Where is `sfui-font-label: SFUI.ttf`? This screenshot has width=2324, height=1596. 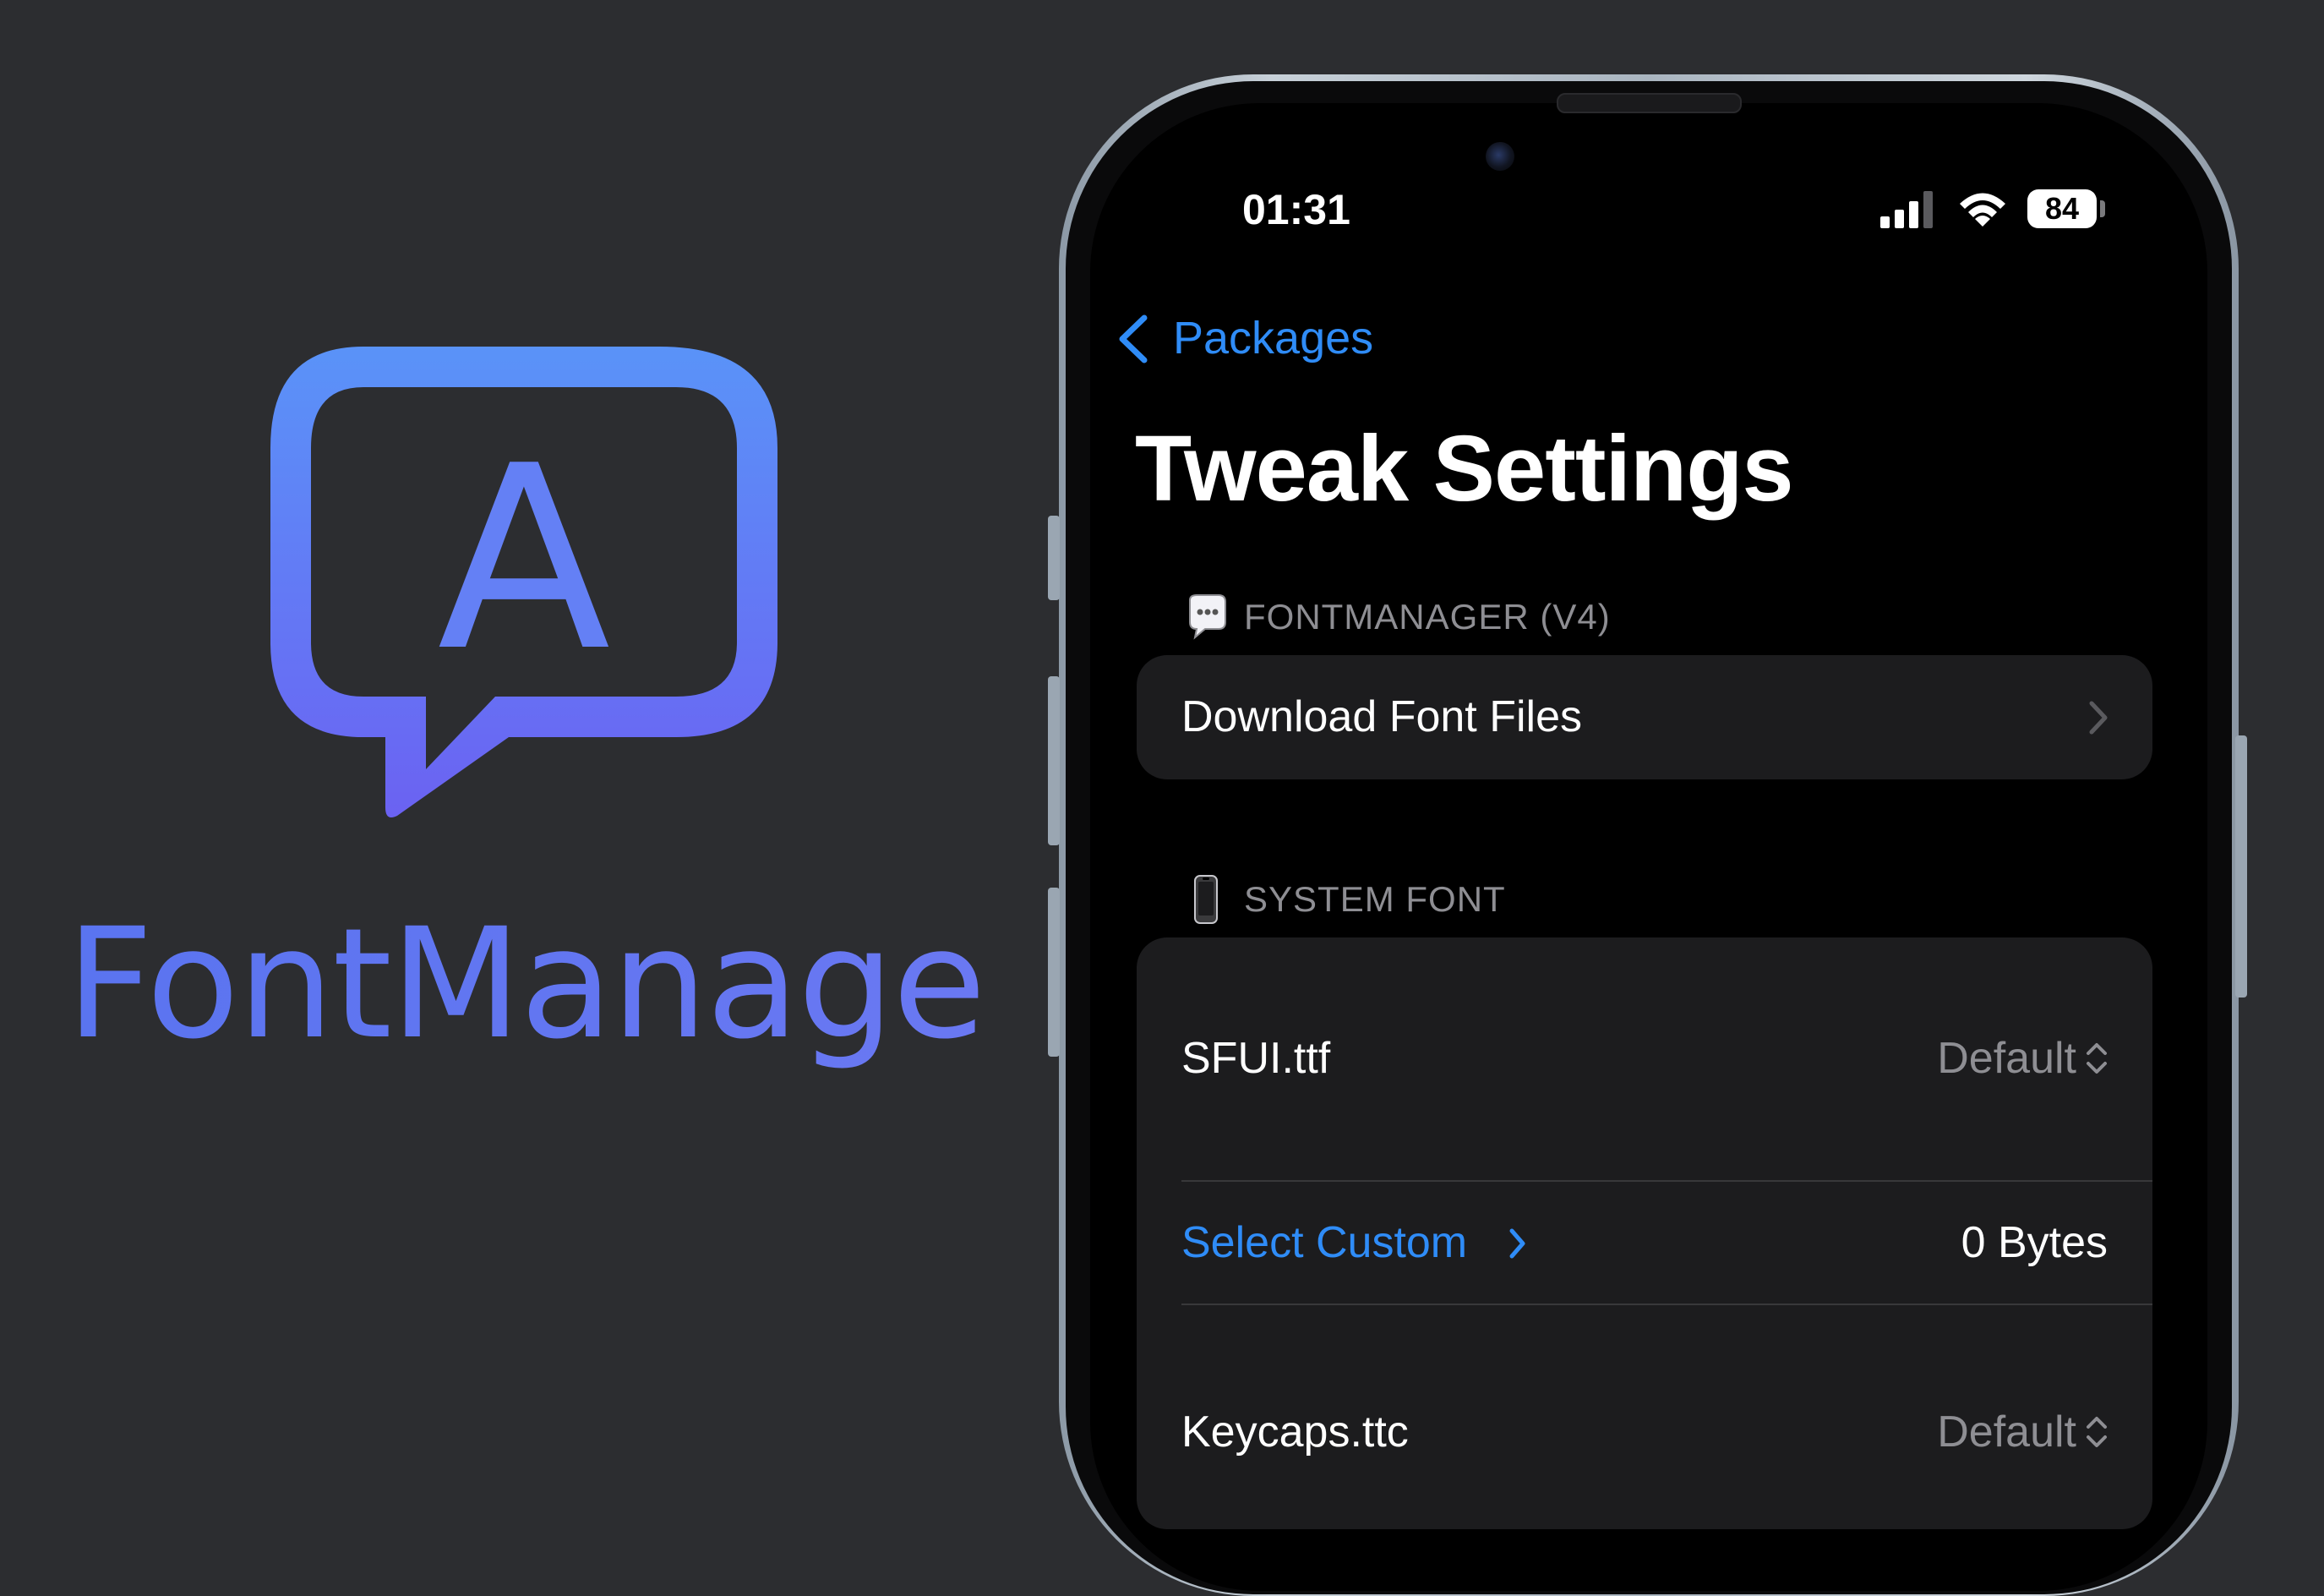
sfui-font-label: SFUI.ttf is located at coordinates (1256, 1058).